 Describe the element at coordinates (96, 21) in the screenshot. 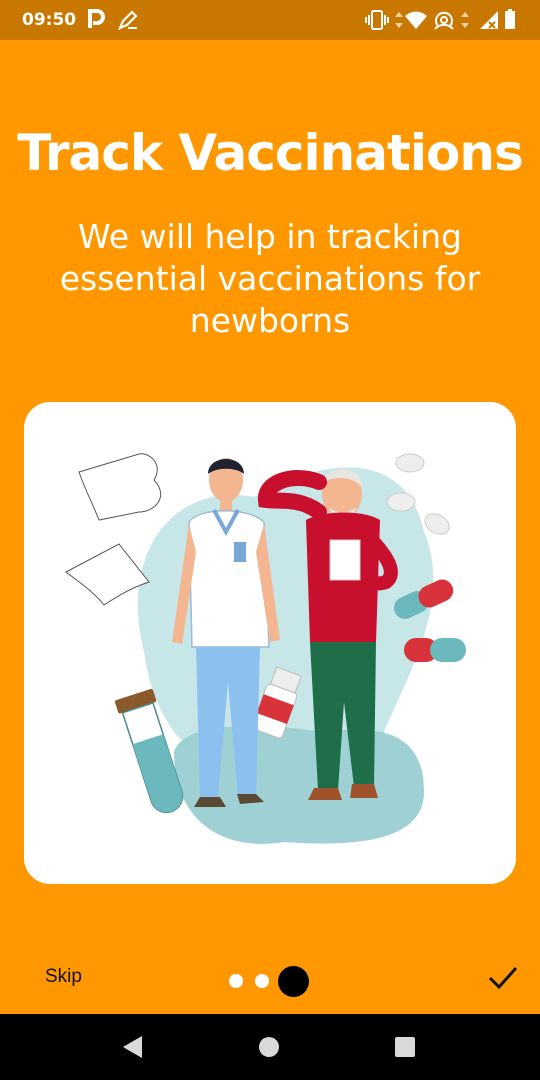

I see `parking-icon` at that location.